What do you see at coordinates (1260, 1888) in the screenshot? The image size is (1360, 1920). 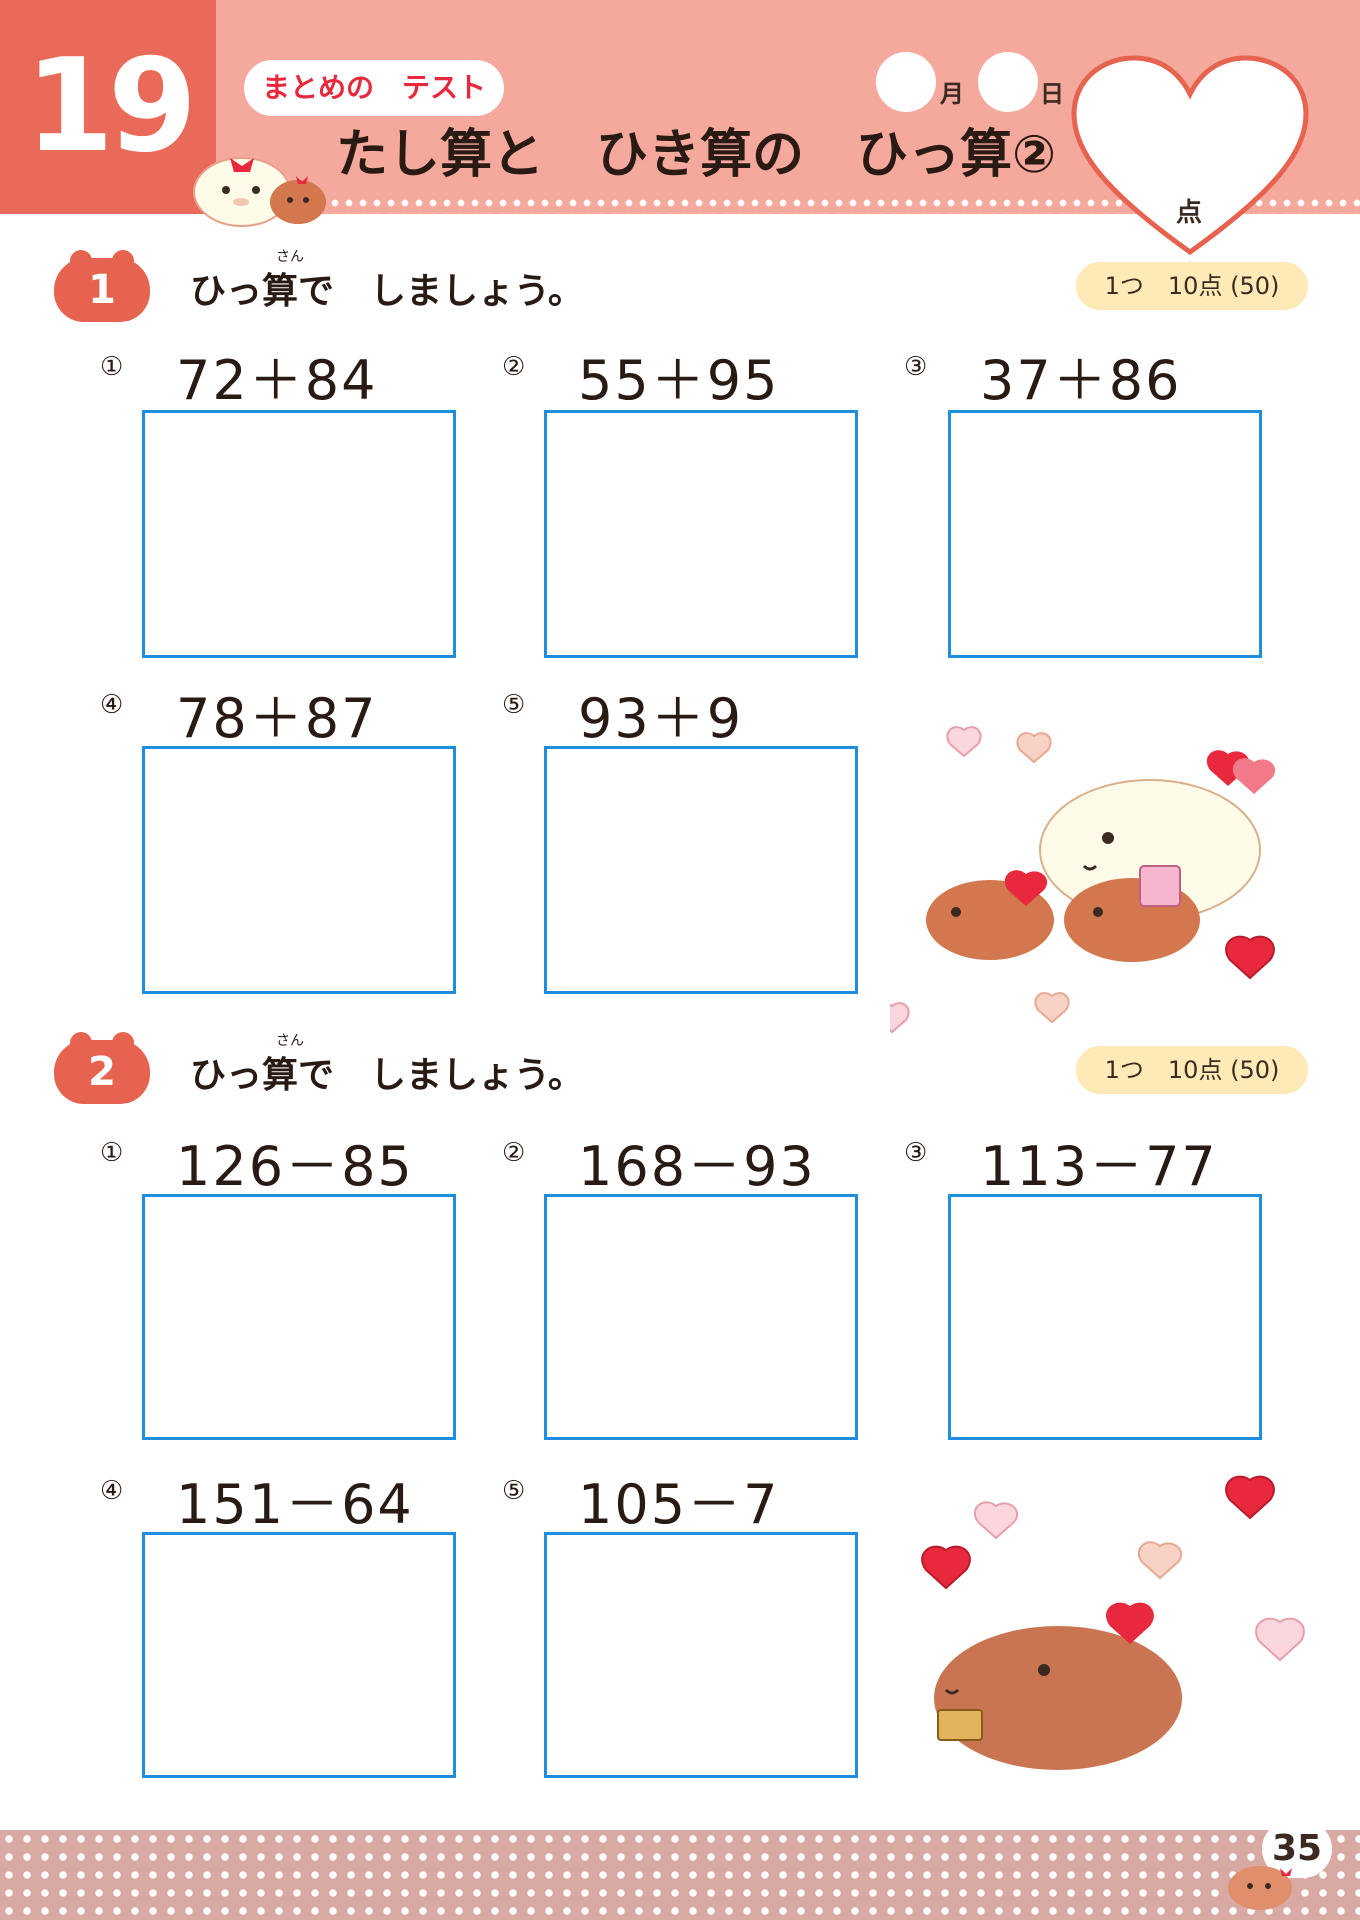 I see `footer-mascot-illustration` at bounding box center [1260, 1888].